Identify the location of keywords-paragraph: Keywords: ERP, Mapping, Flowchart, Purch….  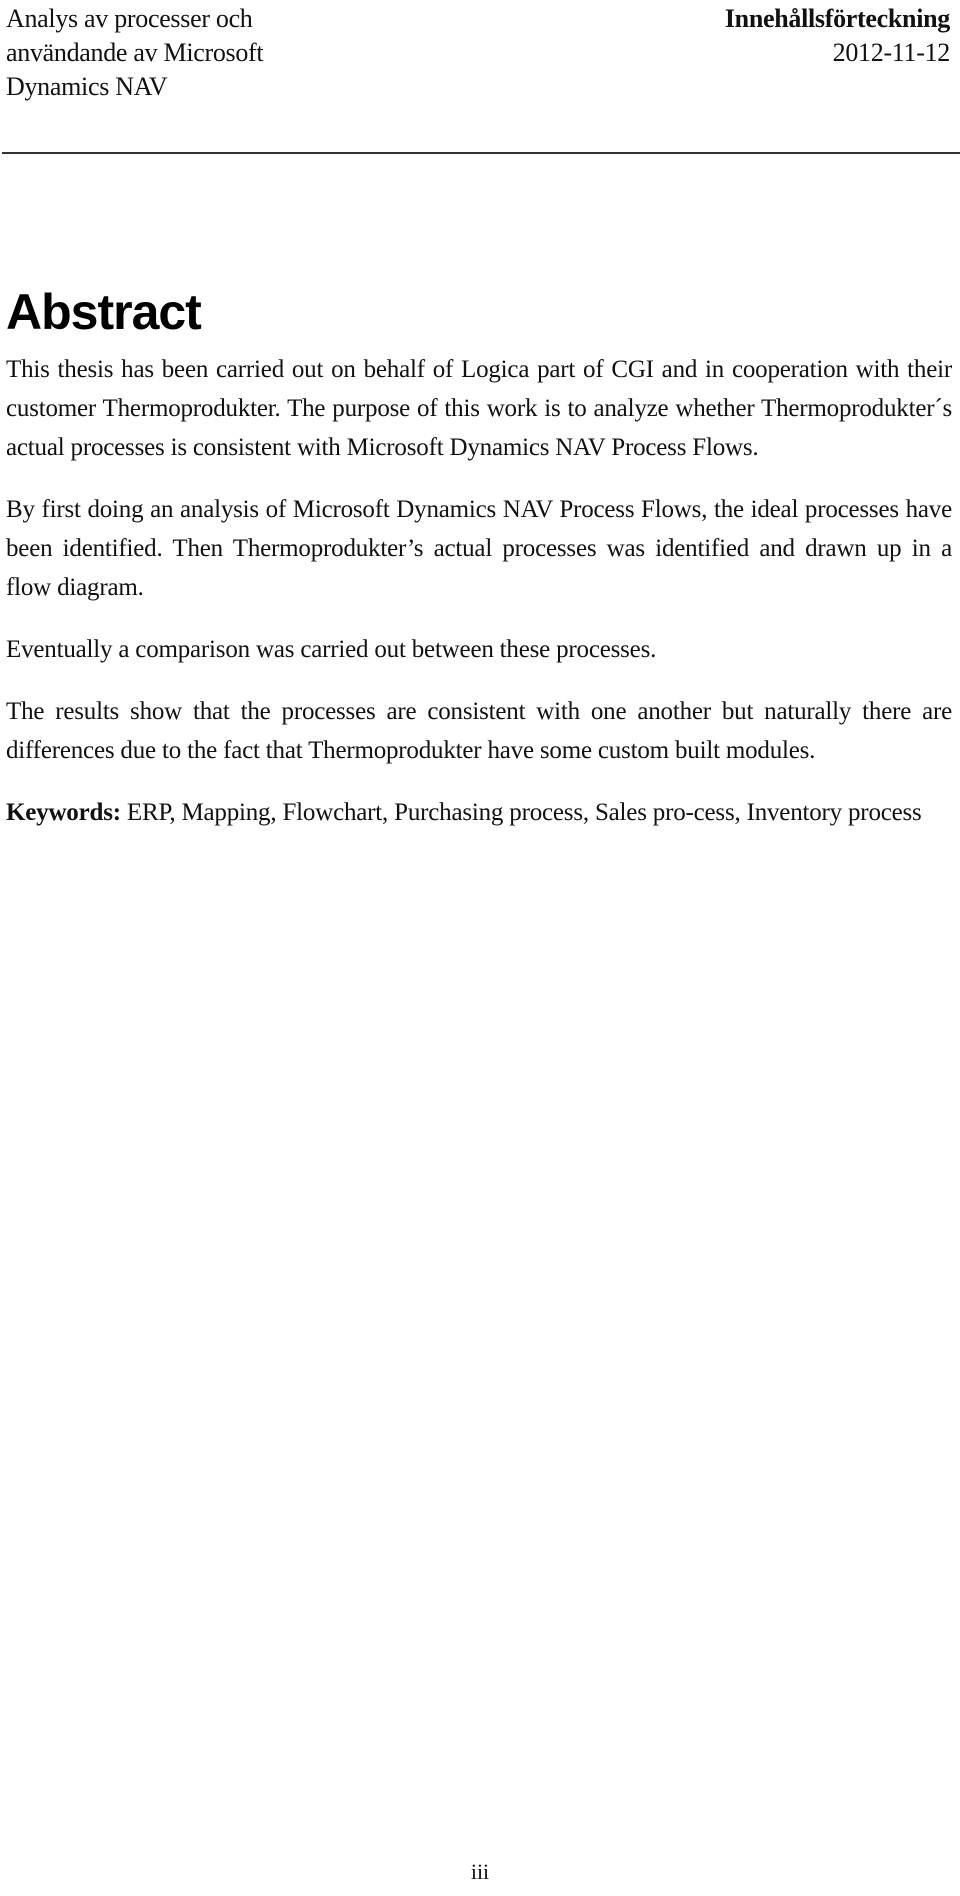
(479, 812).